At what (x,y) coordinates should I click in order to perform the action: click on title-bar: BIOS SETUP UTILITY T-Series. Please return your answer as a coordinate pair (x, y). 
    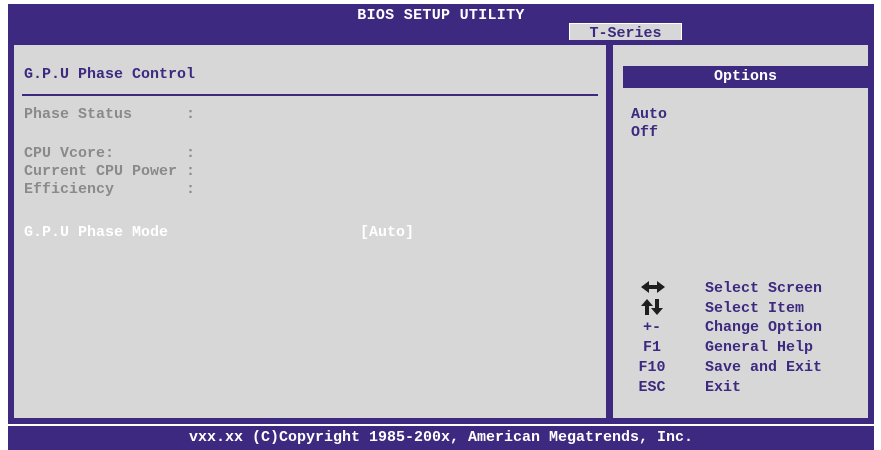
    Looking at the image, I should click on (441, 24).